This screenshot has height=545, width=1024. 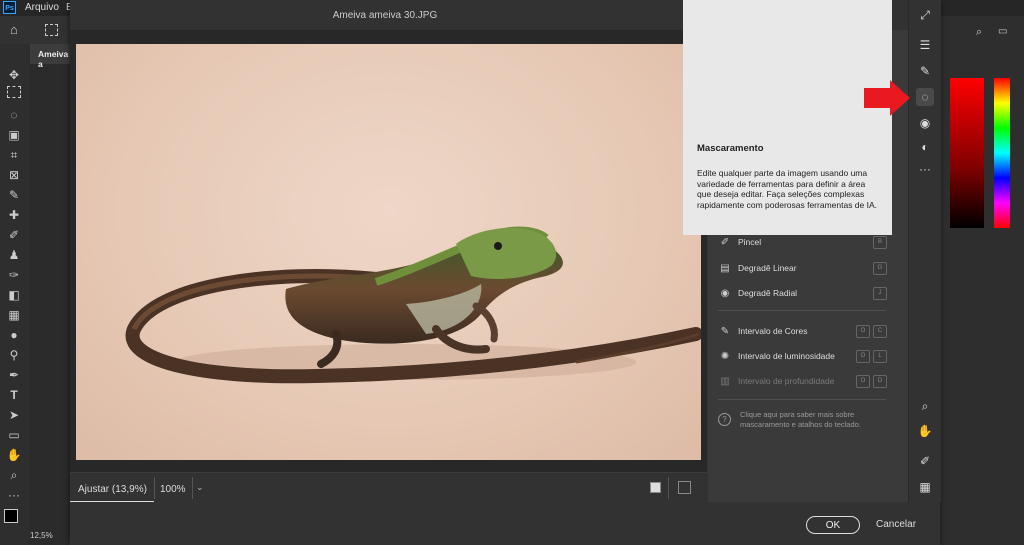 I want to click on luminance-range-icon: ✺, so click(x=725, y=356).